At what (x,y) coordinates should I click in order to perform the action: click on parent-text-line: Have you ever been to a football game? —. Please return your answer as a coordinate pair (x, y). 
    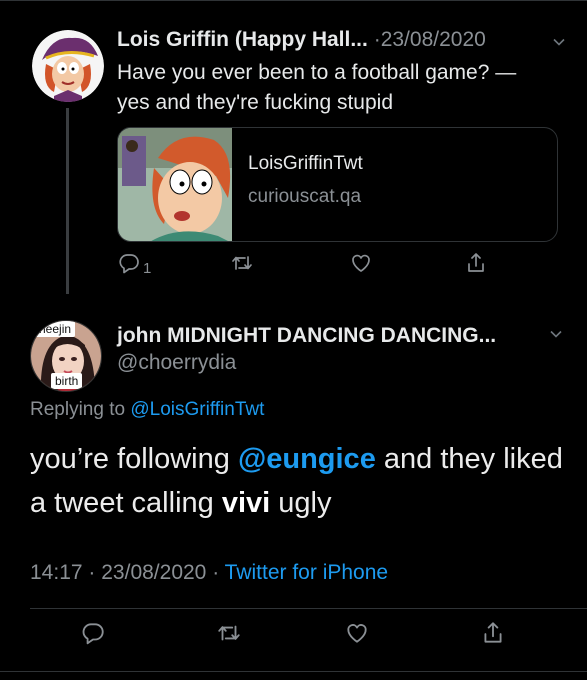
    Looking at the image, I should click on (317, 72).